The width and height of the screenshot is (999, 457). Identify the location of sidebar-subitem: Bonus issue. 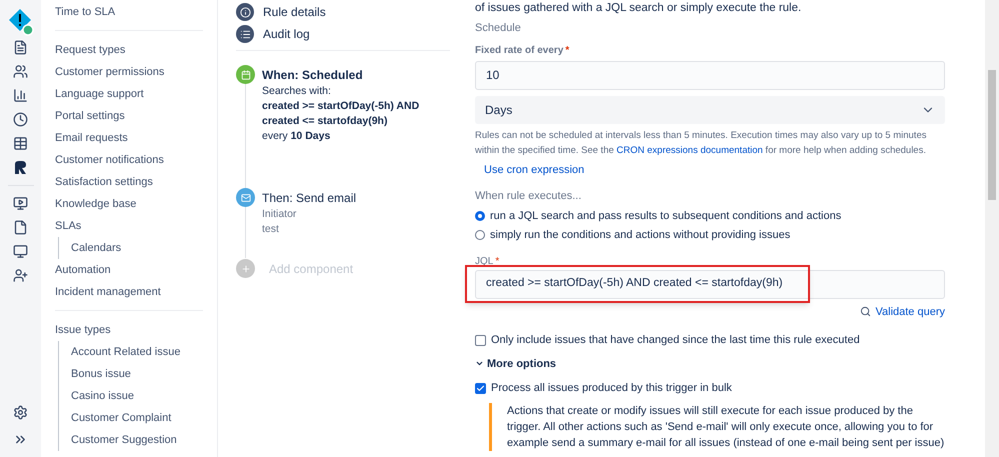
(137, 374).